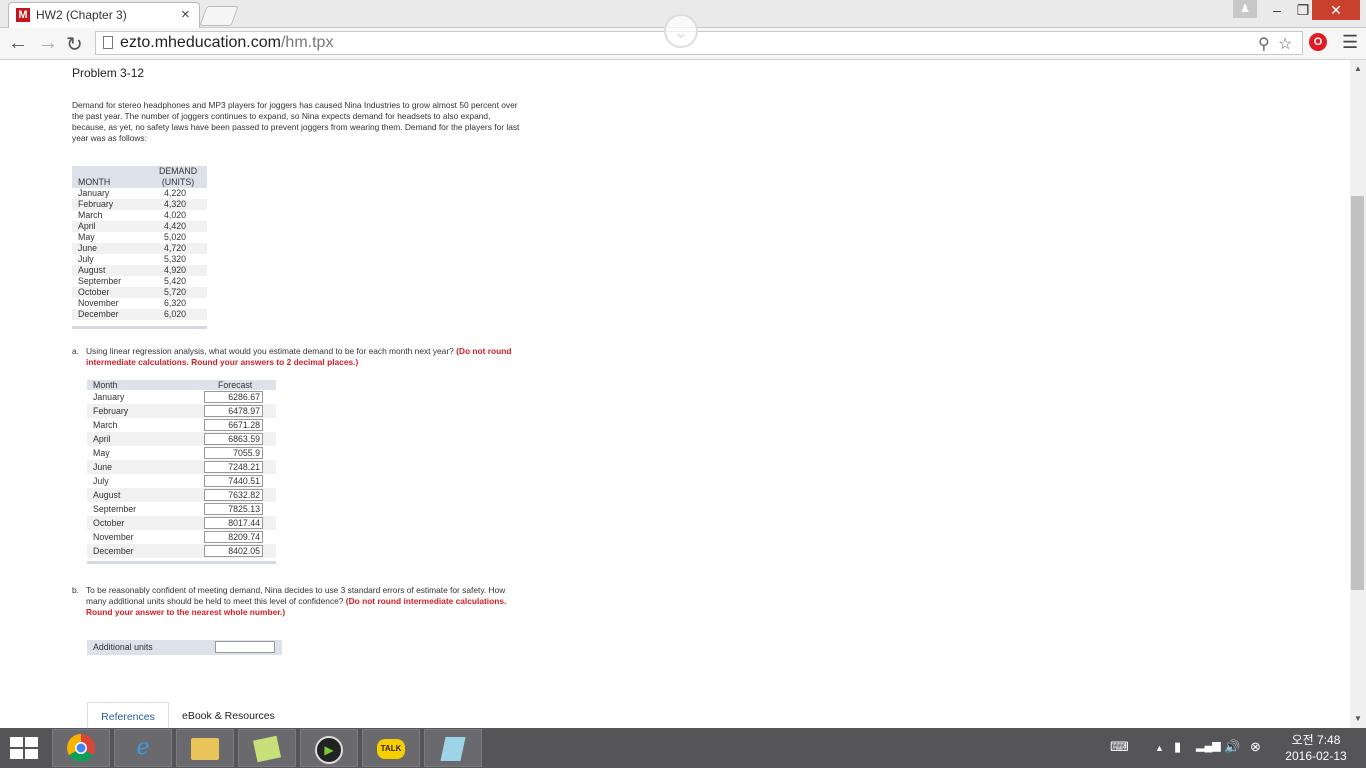 Image resolution: width=1366 pixels, height=774 pixels. I want to click on clock-time: 오전 7:48, so click(1316, 740).